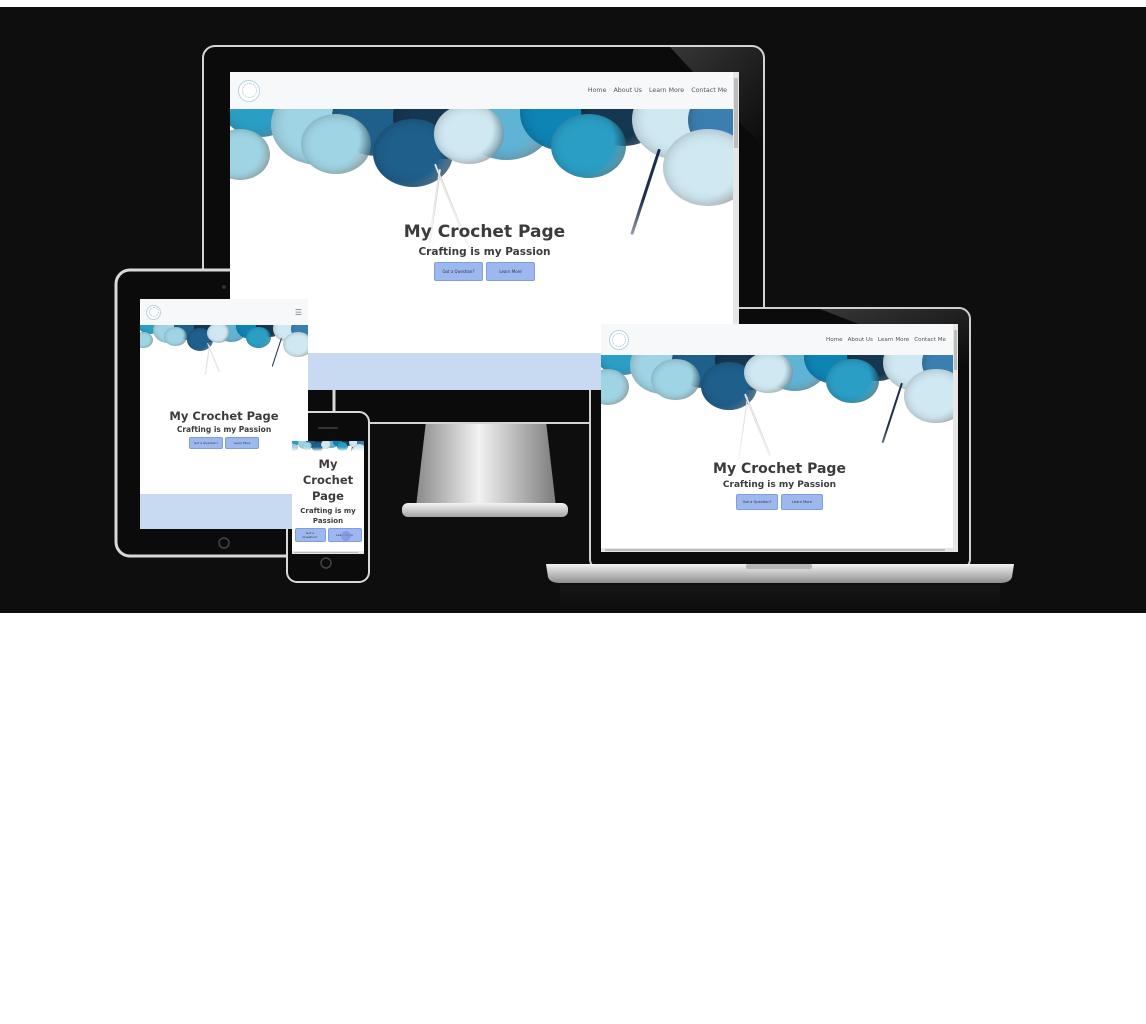  What do you see at coordinates (779, 339) in the screenshot?
I see `laptop-navbar: Home About Us Learn More Contact Me` at bounding box center [779, 339].